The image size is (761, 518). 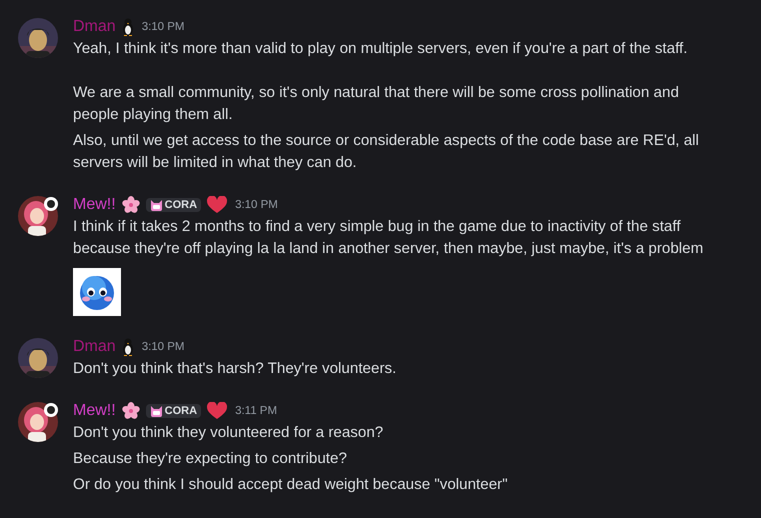 I want to click on timestamp: 3:11 PM, so click(x=256, y=411).